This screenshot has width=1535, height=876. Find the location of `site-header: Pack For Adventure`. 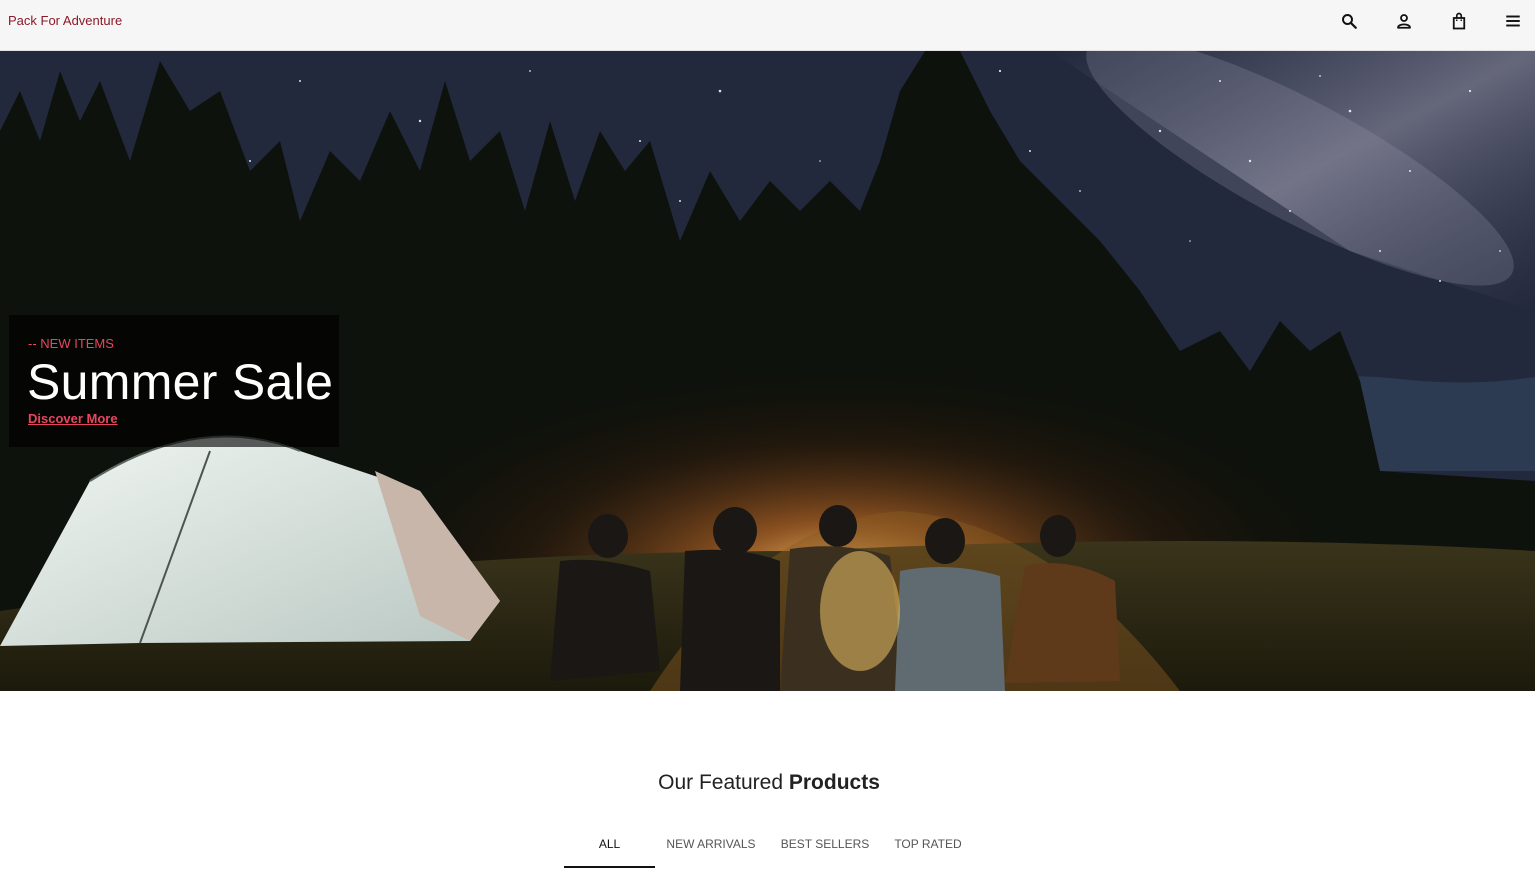

site-header: Pack For Adventure is located at coordinates (767, 25).